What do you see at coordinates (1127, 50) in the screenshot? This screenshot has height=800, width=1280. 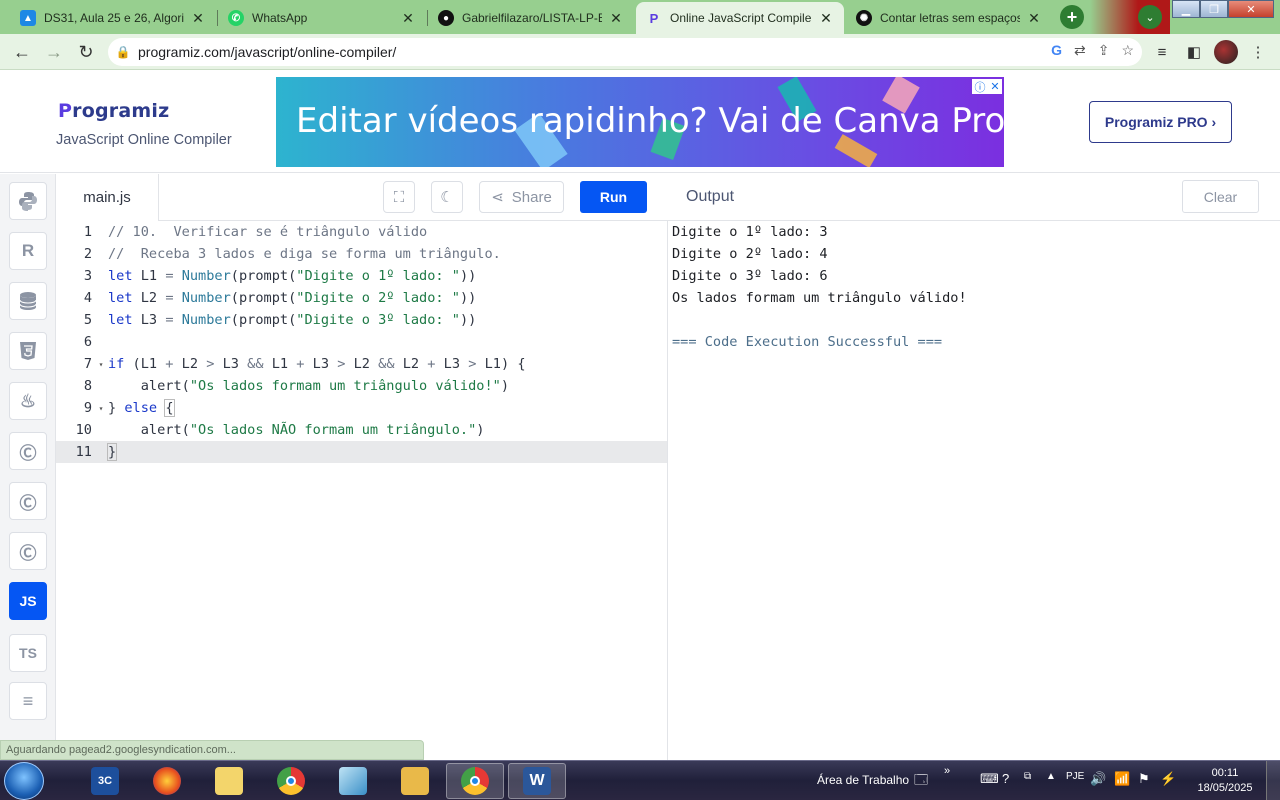 I see `bookmark-star-icon: ☆` at bounding box center [1127, 50].